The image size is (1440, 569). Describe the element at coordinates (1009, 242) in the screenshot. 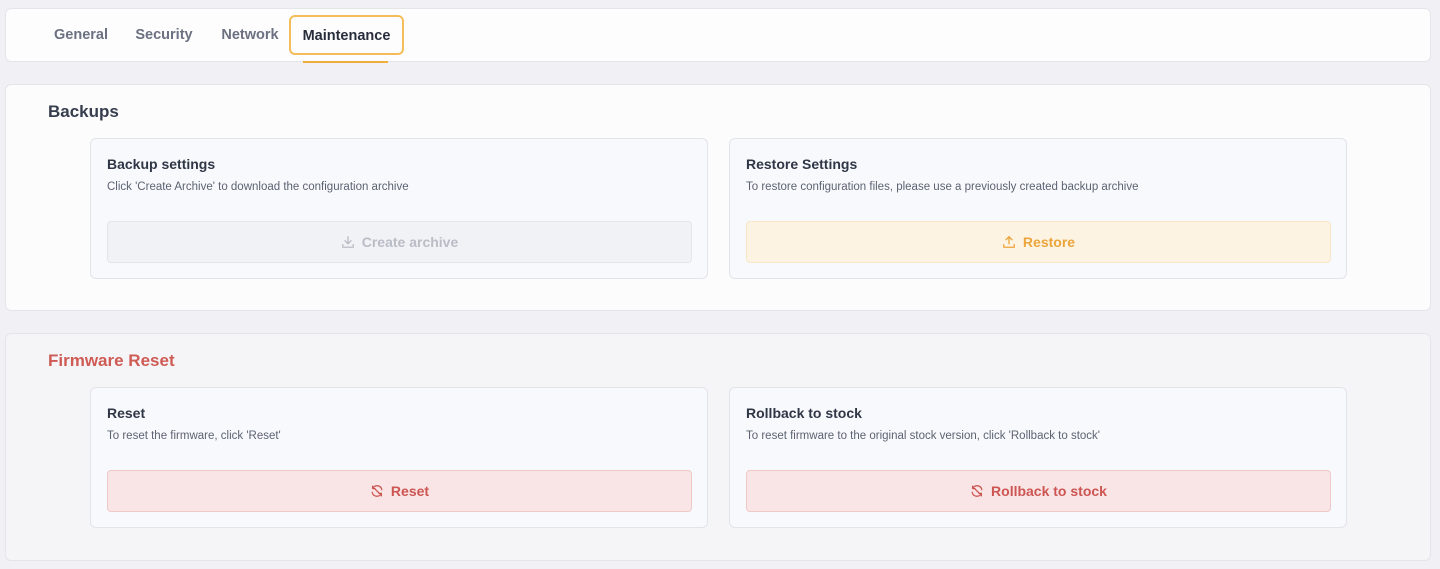

I see `upload-icon` at that location.